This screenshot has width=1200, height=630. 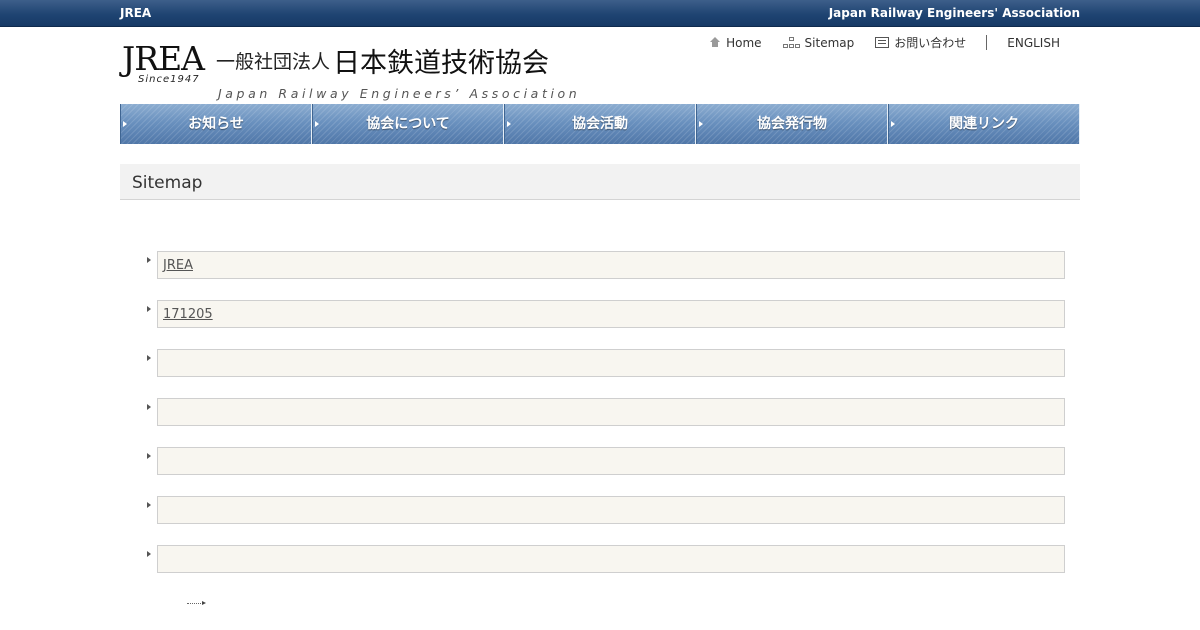 What do you see at coordinates (987, 42) in the screenshot?
I see `divider` at bounding box center [987, 42].